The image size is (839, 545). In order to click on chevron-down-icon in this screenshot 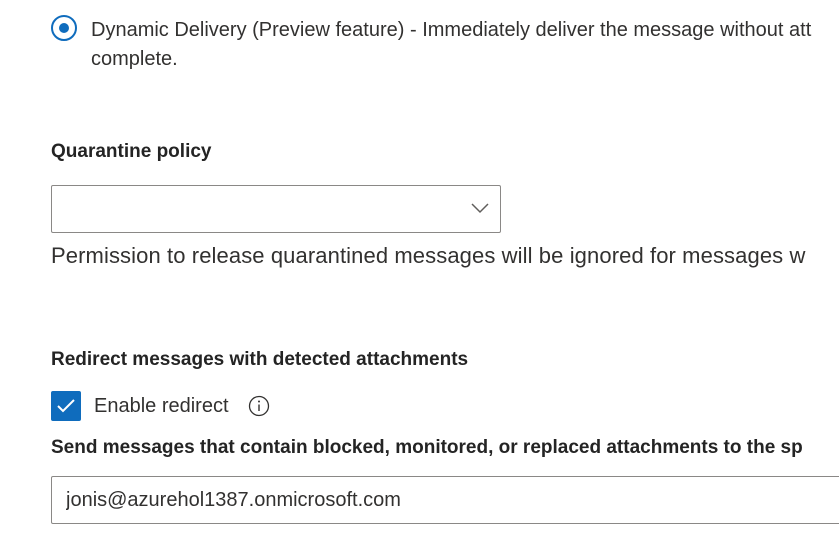, I will do `click(480, 208)`.